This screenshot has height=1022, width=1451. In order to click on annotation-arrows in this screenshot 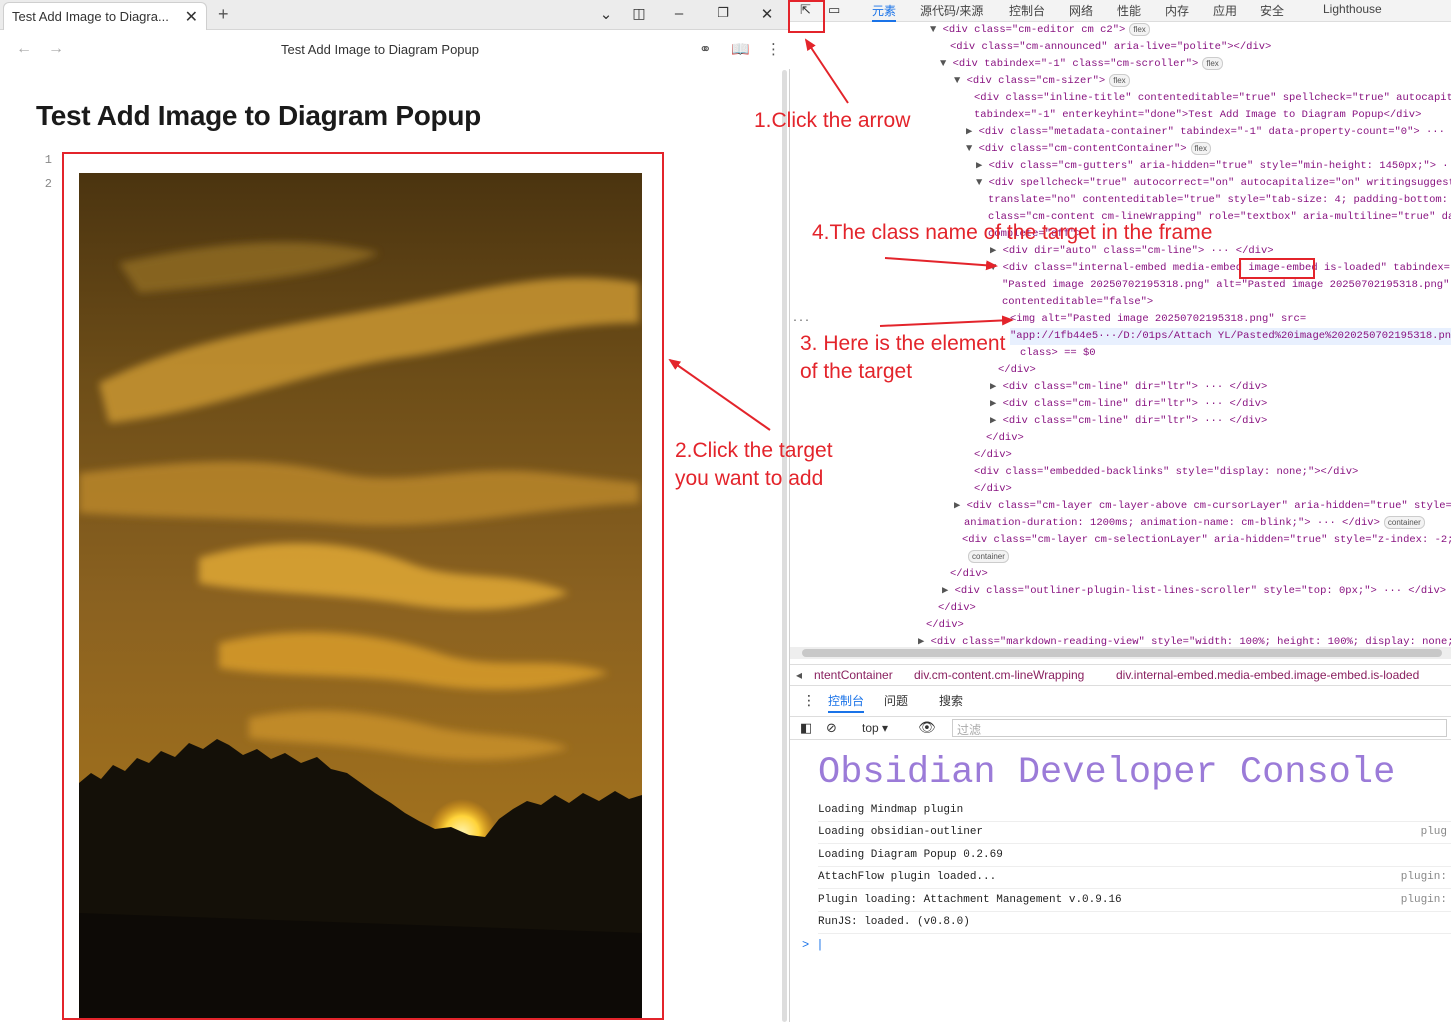, I will do `click(841, 234)`.